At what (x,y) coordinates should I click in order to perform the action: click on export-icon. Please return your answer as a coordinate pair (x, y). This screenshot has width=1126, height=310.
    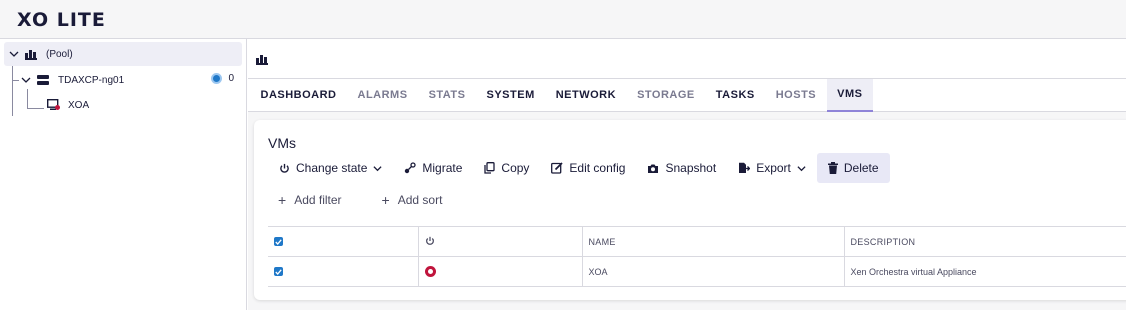
    Looking at the image, I should click on (744, 168).